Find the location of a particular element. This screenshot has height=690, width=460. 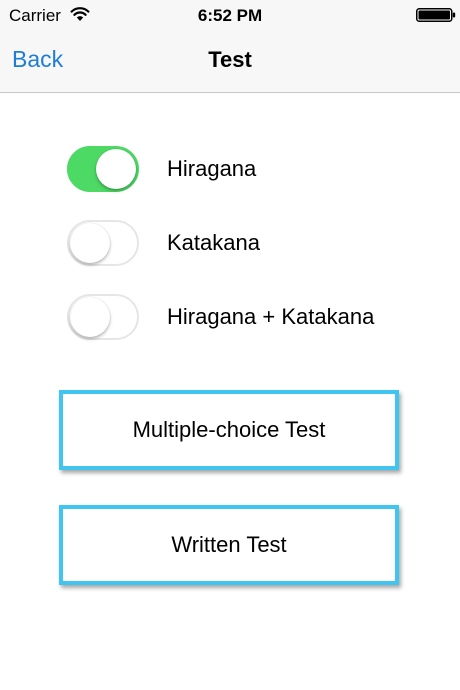

status-time: 6:52 PM is located at coordinates (230, 15).